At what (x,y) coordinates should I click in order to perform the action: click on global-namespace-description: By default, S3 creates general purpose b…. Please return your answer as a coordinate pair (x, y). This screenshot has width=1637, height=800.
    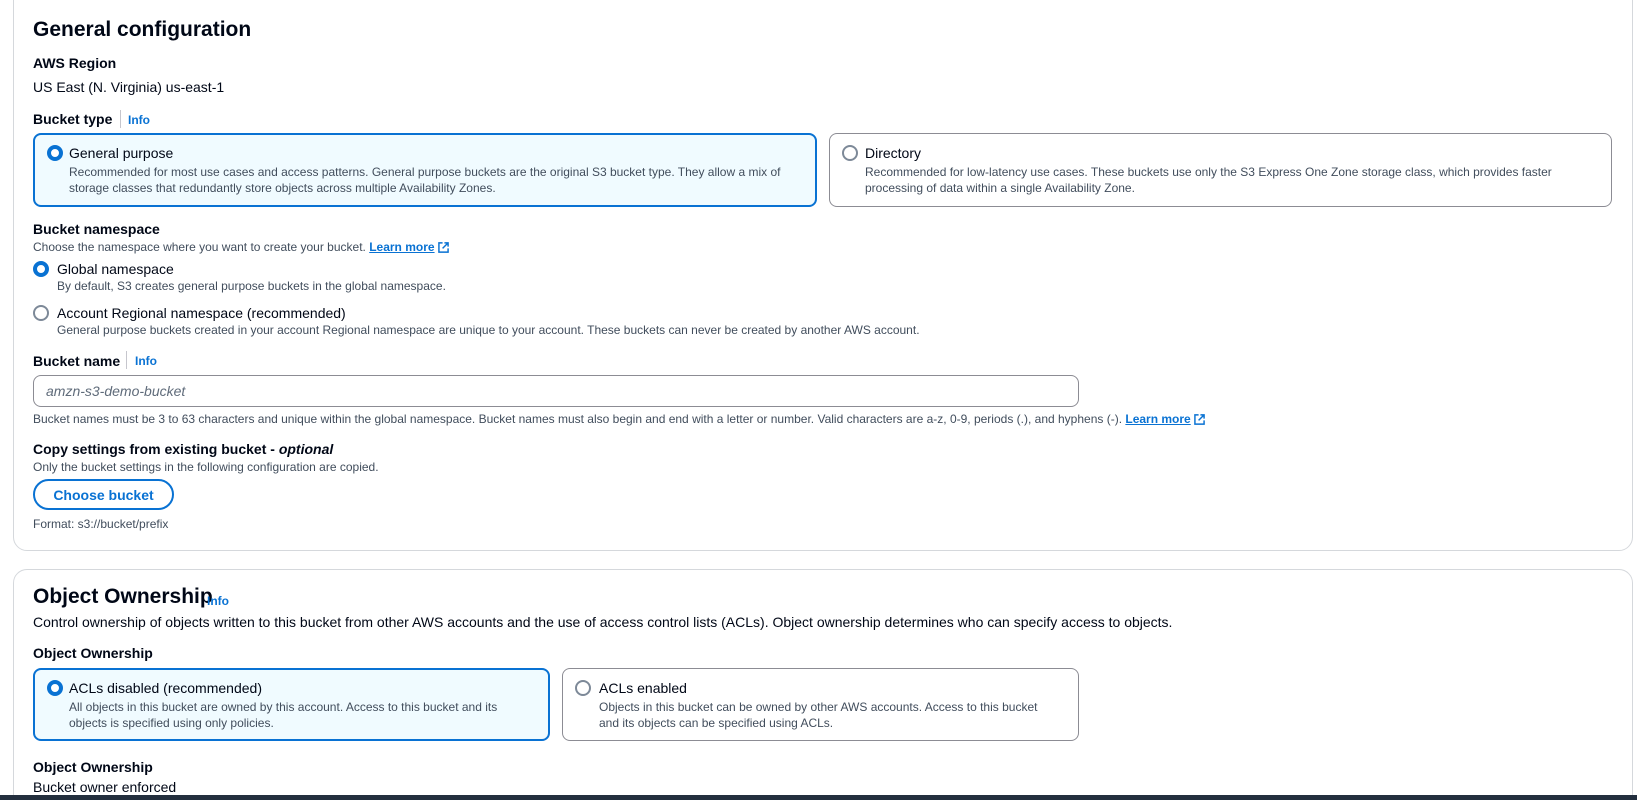
    Looking at the image, I should click on (251, 286).